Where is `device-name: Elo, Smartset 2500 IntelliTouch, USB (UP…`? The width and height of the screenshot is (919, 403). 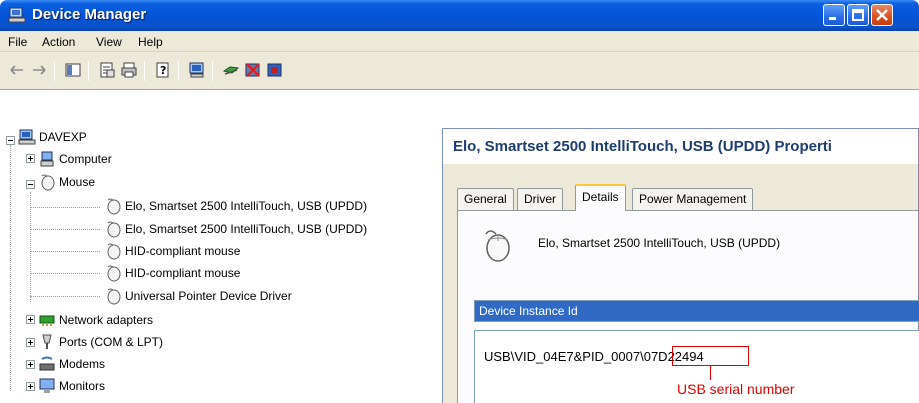
device-name: Elo, Smartset 2500 IntelliTouch, USB (UP… is located at coordinates (659, 243).